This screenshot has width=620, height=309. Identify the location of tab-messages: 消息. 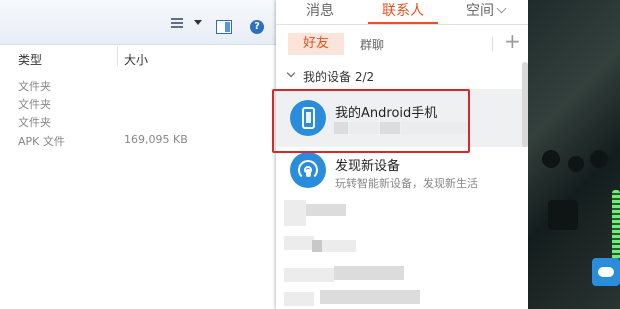
(320, 10).